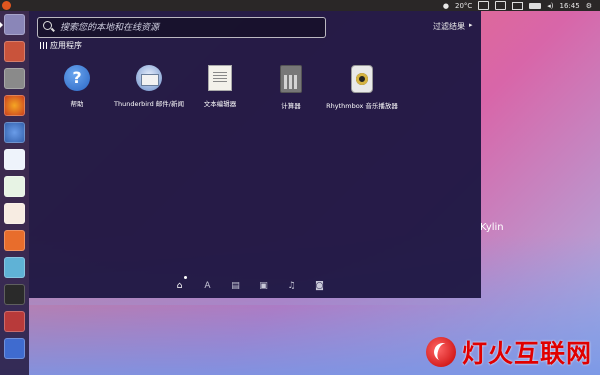 This screenshot has width=600, height=375. What do you see at coordinates (570, 6) in the screenshot?
I see `clock: 16:45` at bounding box center [570, 6].